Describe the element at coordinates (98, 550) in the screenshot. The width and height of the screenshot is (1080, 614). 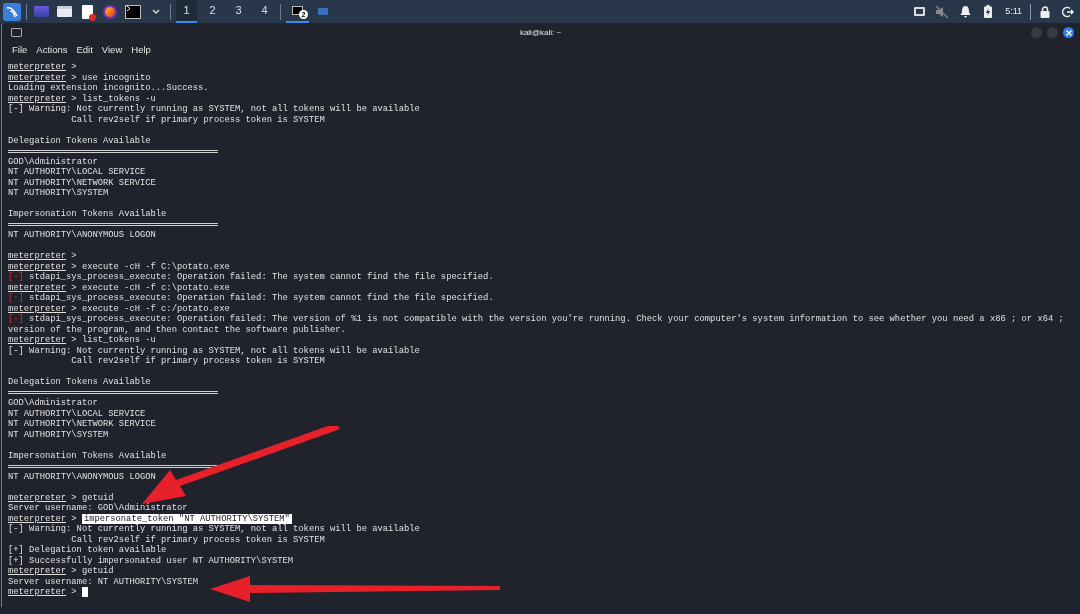
I see `output-line: Delegation token available` at that location.